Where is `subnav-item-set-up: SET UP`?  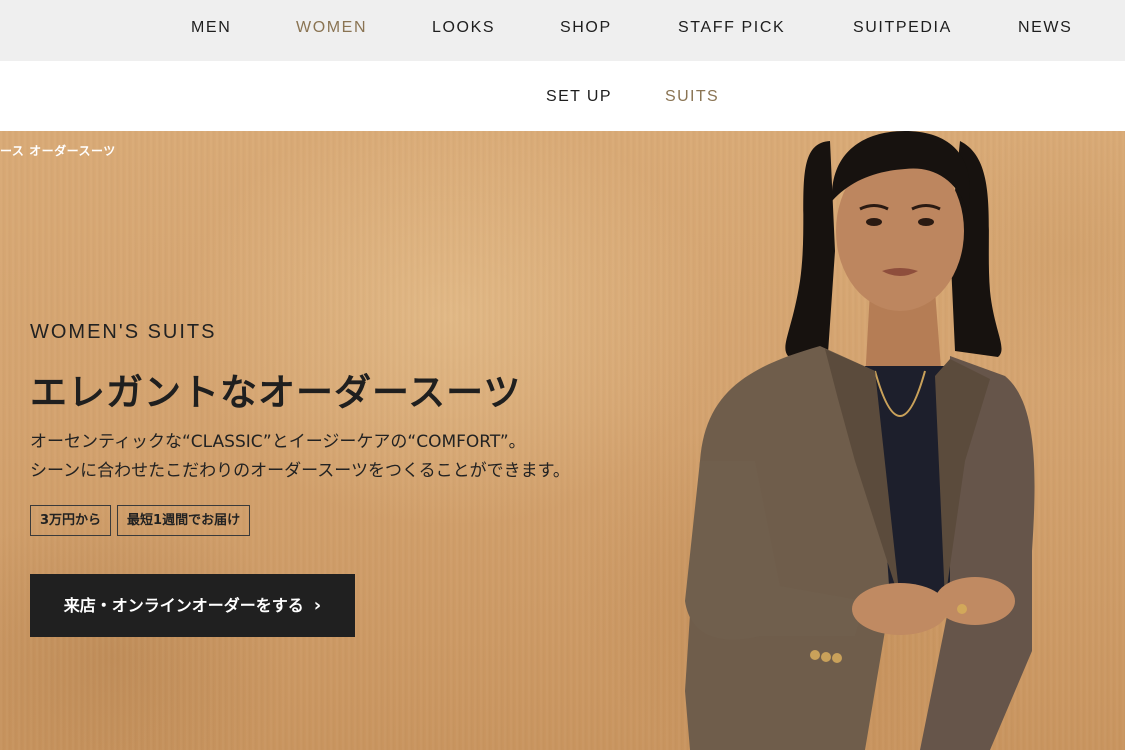
subnav-item-set-up: SET UP is located at coordinates (579, 96).